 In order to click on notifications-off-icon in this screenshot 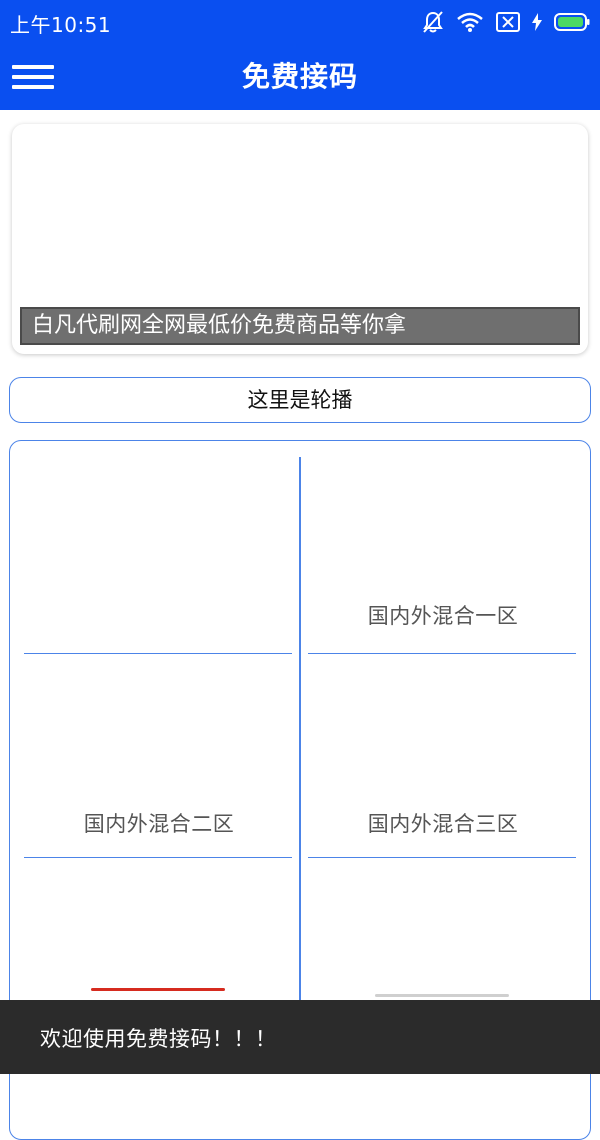, I will do `click(433, 22)`.